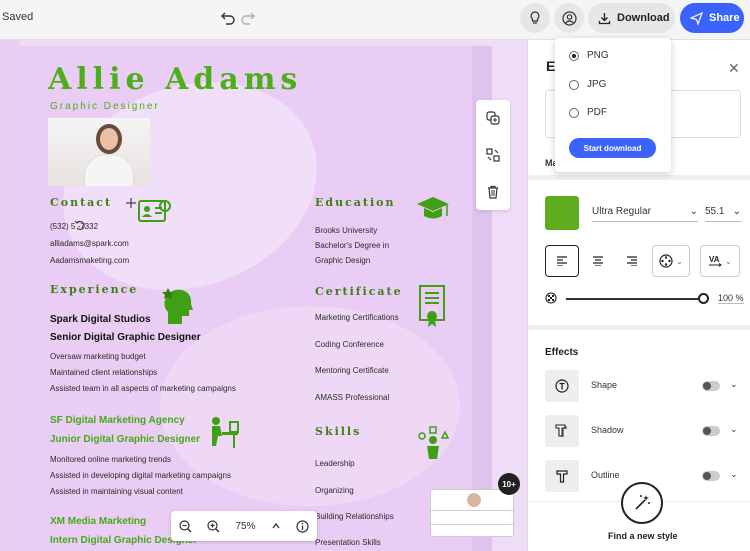  I want to click on effect-shadow: Shadow ⌄, so click(643, 431).